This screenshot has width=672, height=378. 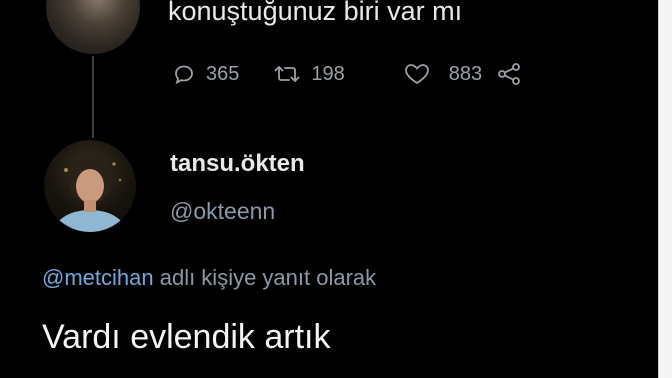 What do you see at coordinates (222, 211) in the screenshot?
I see `reply-handle: @okteenn` at bounding box center [222, 211].